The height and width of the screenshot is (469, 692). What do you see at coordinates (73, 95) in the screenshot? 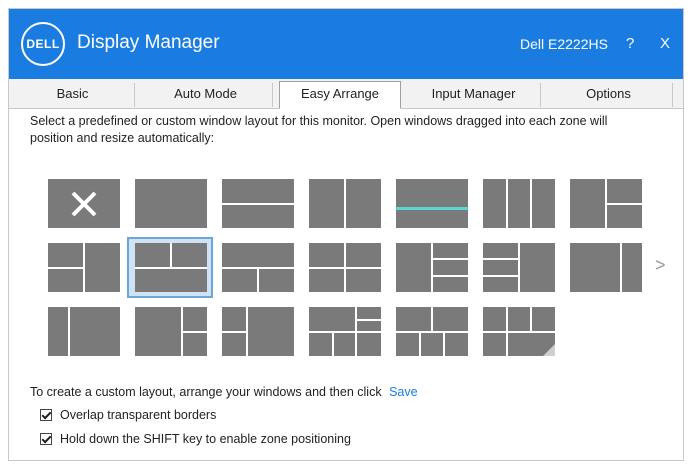
I see `tab-basic: Basic` at bounding box center [73, 95].